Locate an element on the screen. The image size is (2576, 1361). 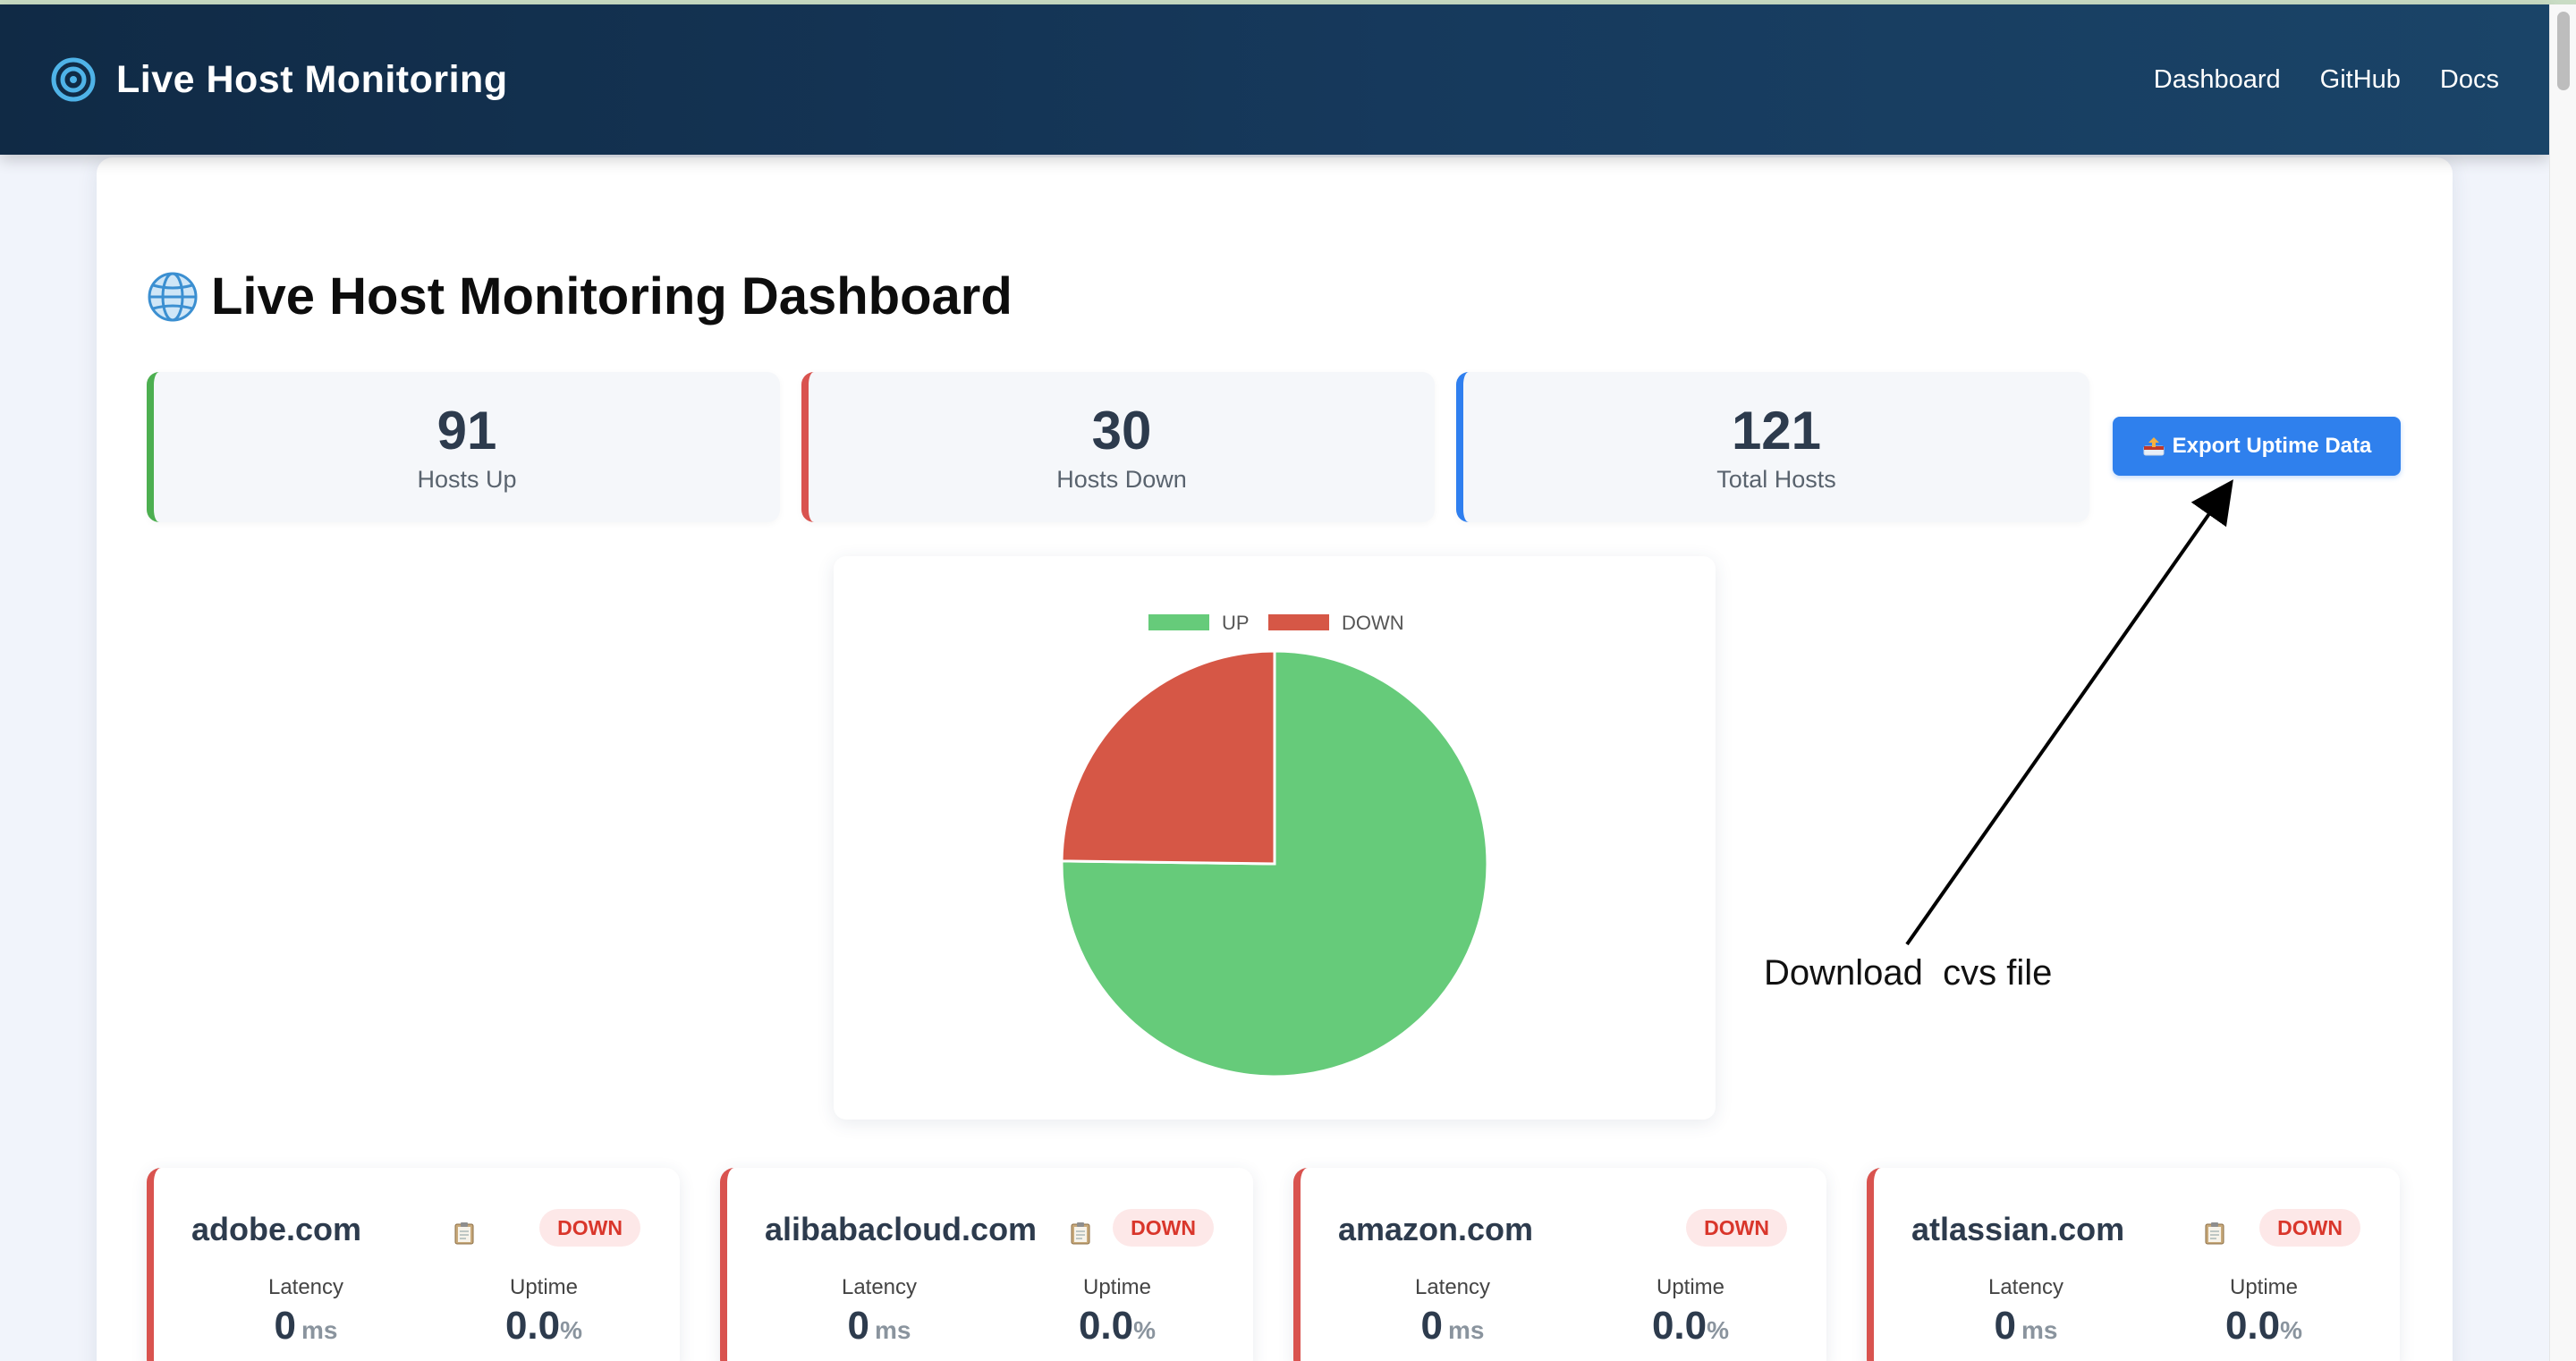
stat-card-hosts-up: 91 Hosts Up is located at coordinates (463, 447).